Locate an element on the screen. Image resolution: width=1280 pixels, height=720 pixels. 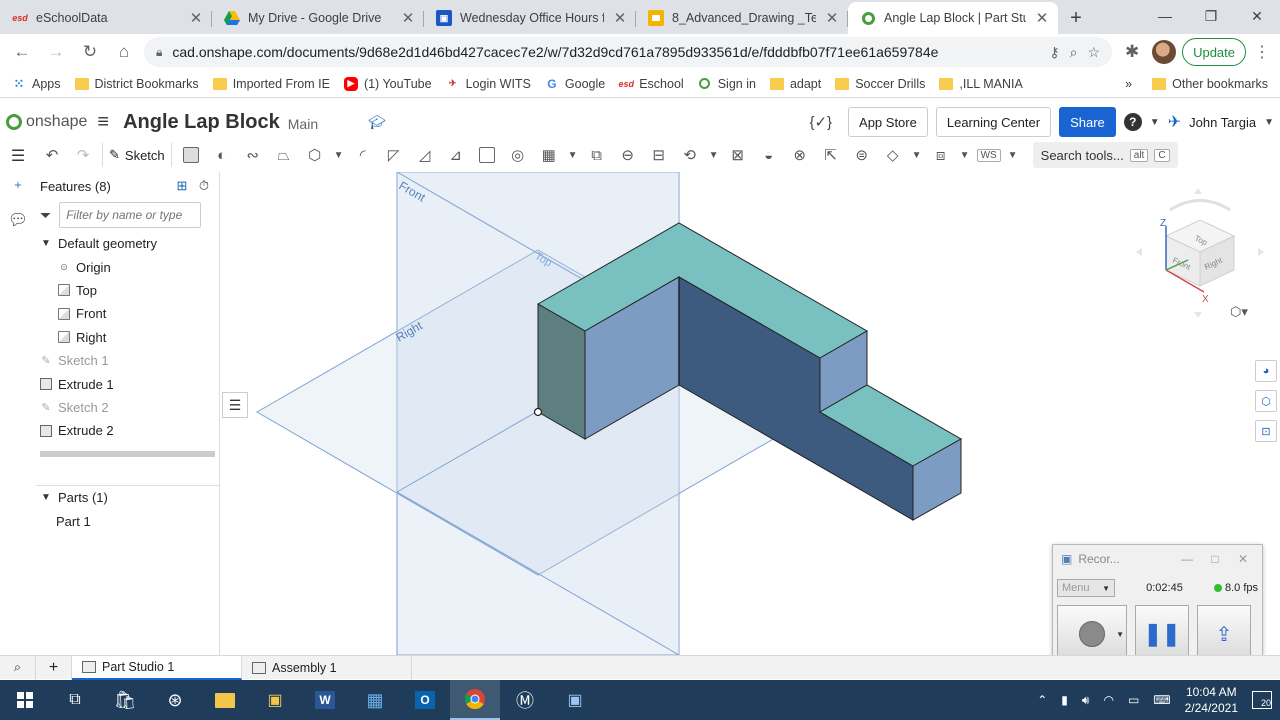
search-tabs-icon: ⌕ is located at coordinates (18, 667).